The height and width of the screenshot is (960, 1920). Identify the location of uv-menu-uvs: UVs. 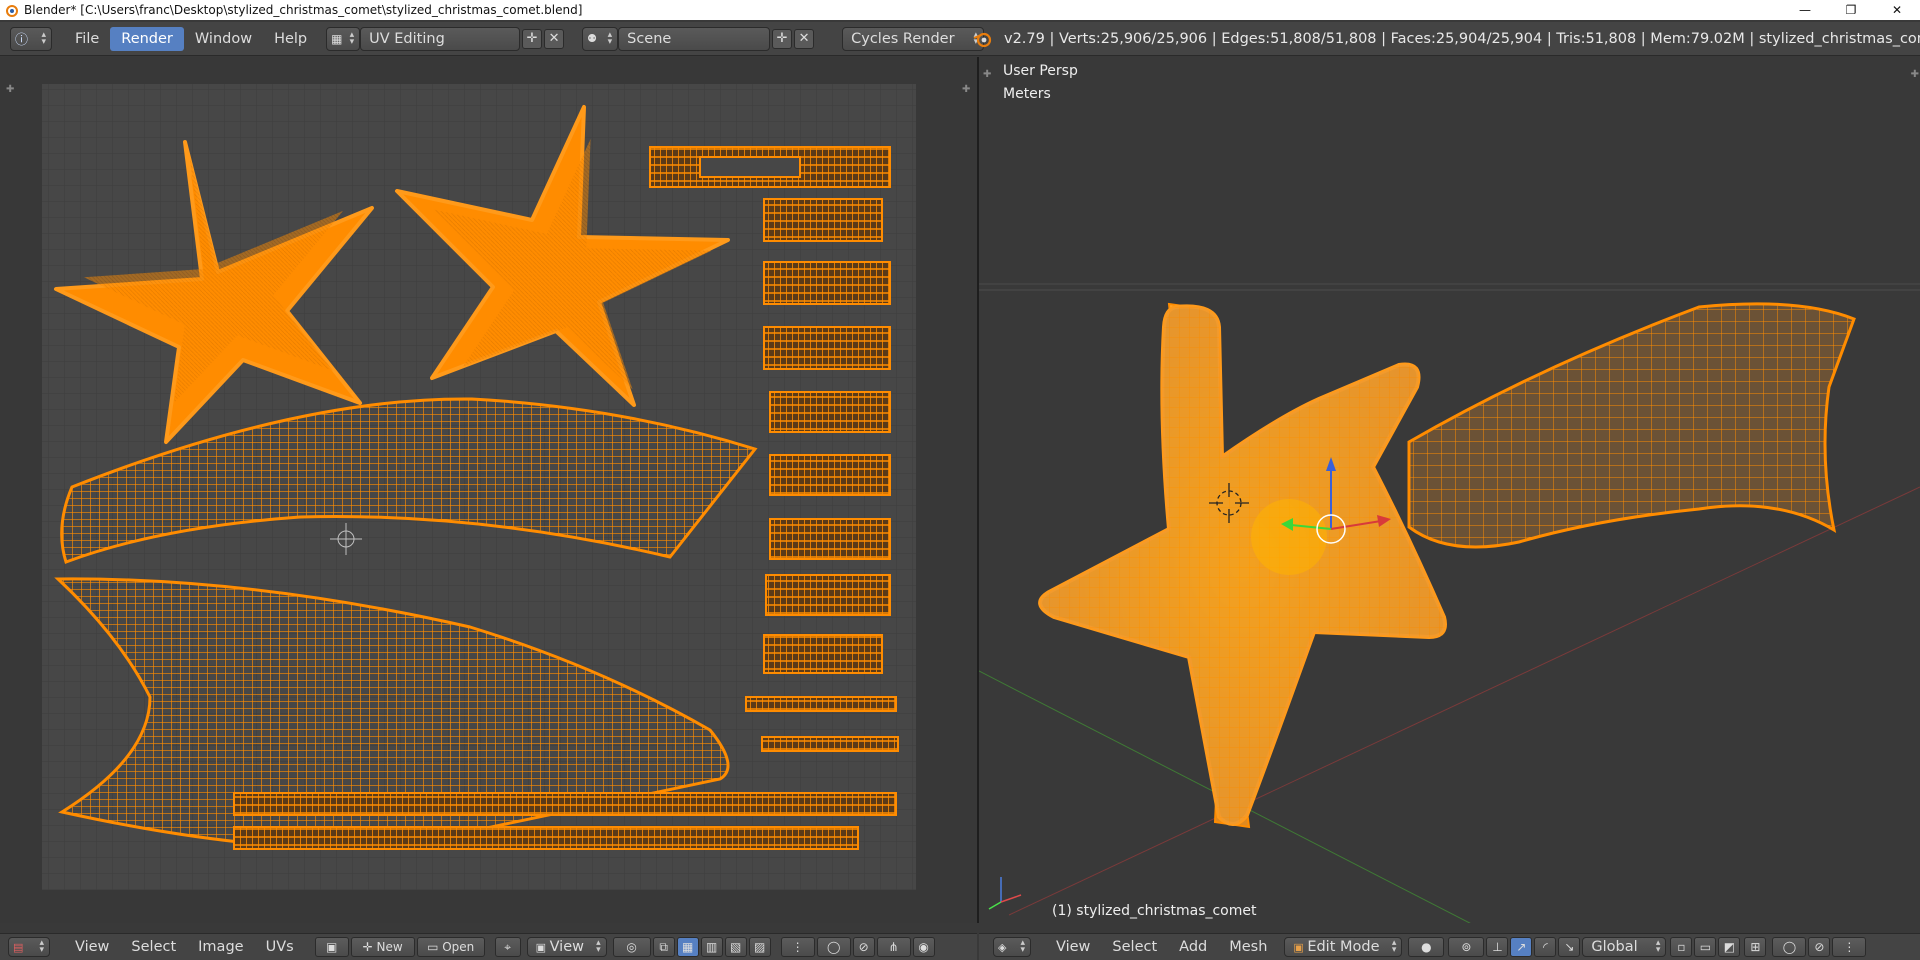
(280, 947).